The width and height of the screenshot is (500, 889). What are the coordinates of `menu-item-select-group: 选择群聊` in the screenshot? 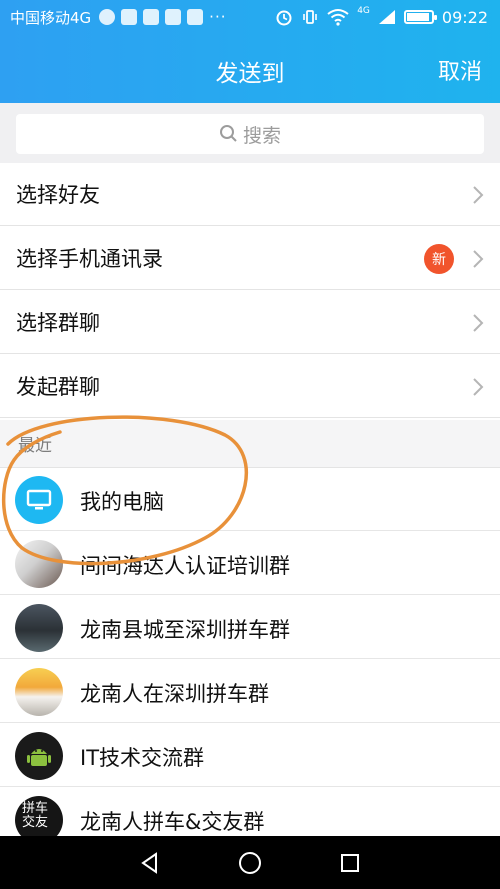 It's located at (250, 322).